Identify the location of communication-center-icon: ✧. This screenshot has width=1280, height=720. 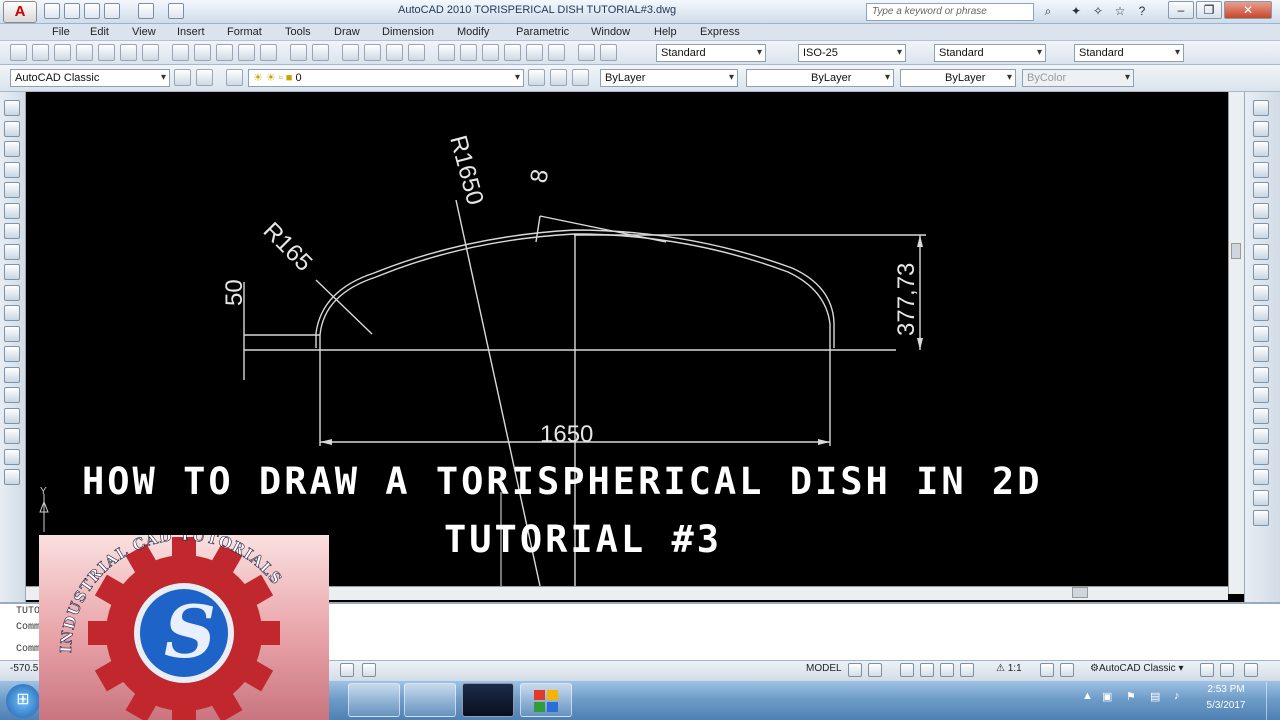
(1098, 11).